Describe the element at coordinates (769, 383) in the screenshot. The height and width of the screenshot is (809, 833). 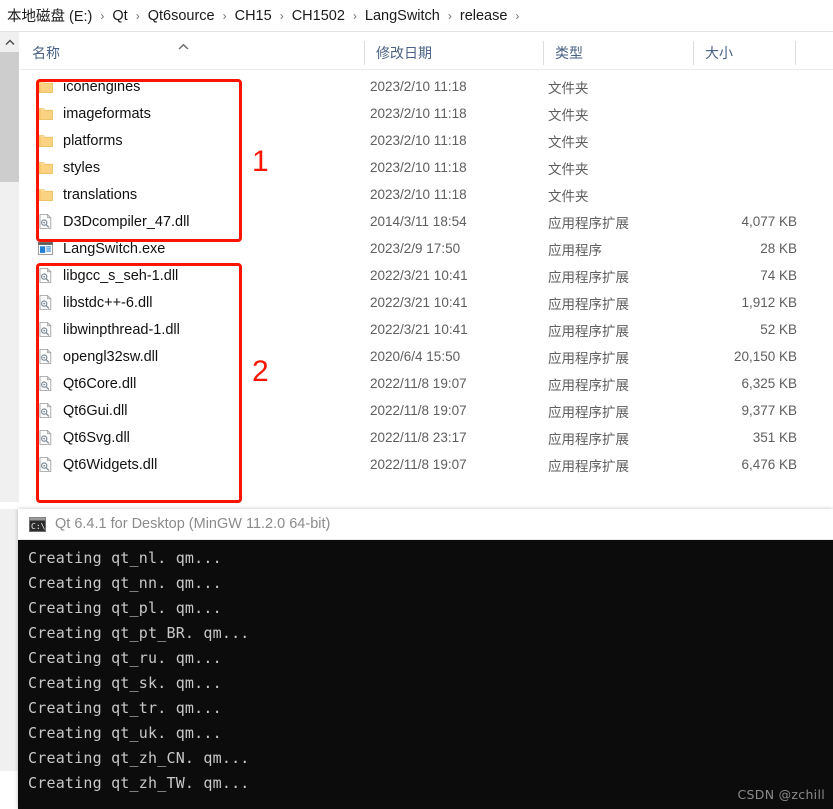
I see `file-size-cell: 6,325 KB` at that location.